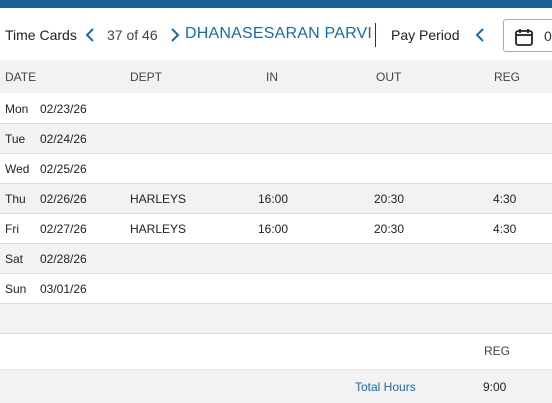  I want to click on header-divider, so click(375, 35).